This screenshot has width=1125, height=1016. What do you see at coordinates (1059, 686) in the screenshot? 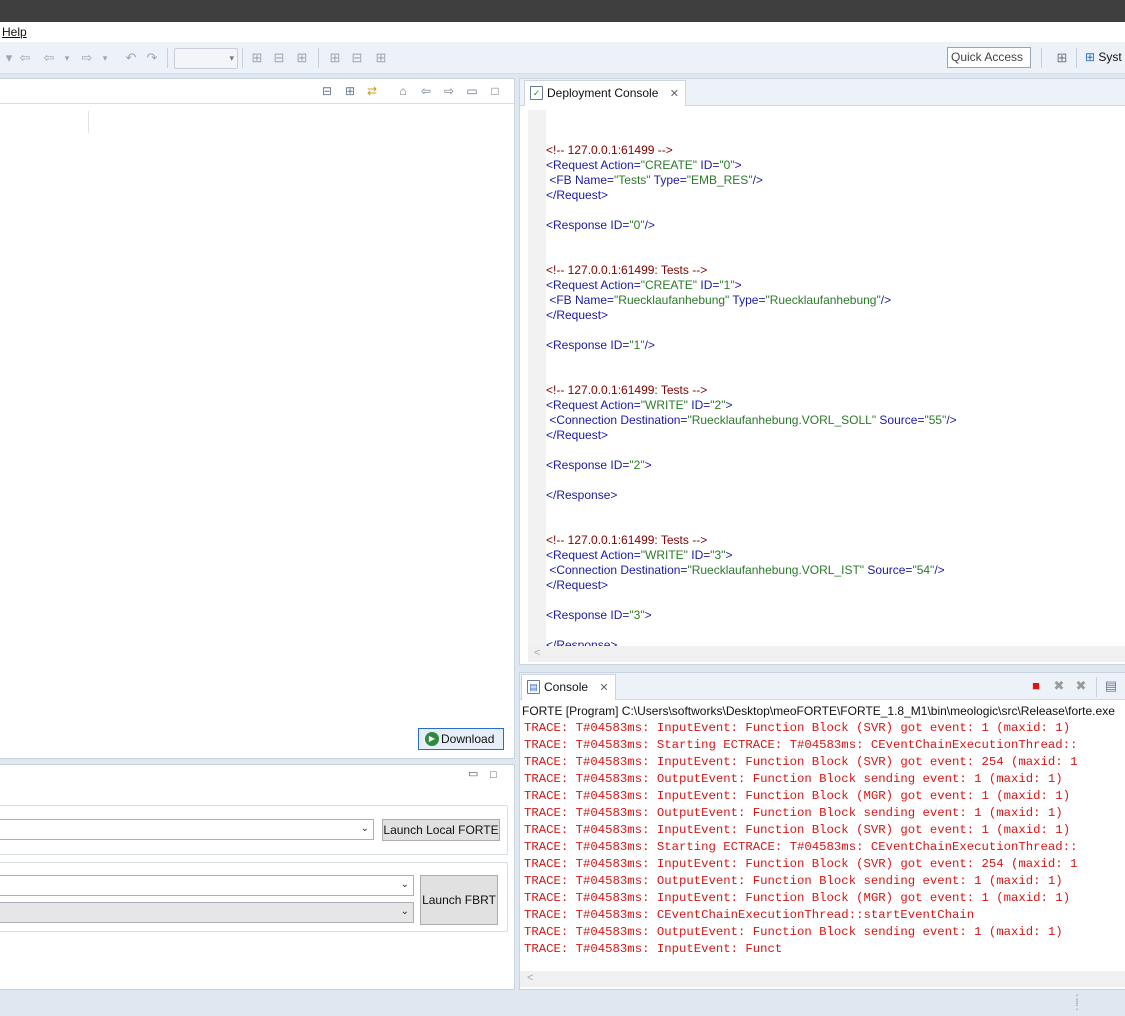
I see `remove-launch-icon: ✖` at bounding box center [1059, 686].